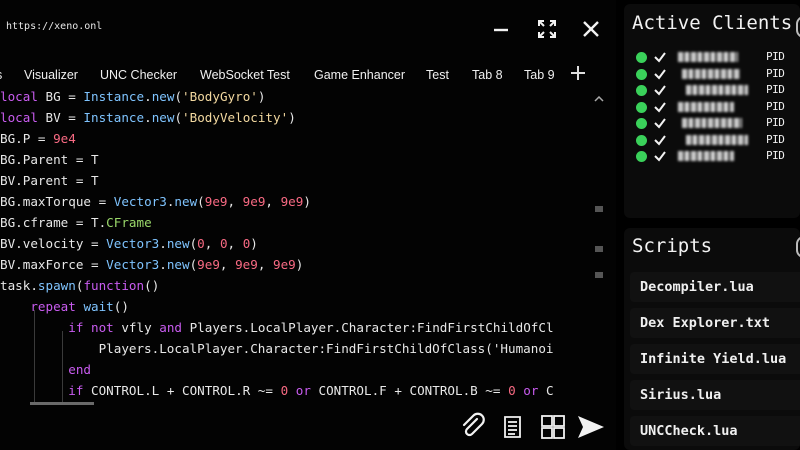 Image resolution: width=800 pixels, height=450 pixels. I want to click on script-hub-button, so click(553, 427).